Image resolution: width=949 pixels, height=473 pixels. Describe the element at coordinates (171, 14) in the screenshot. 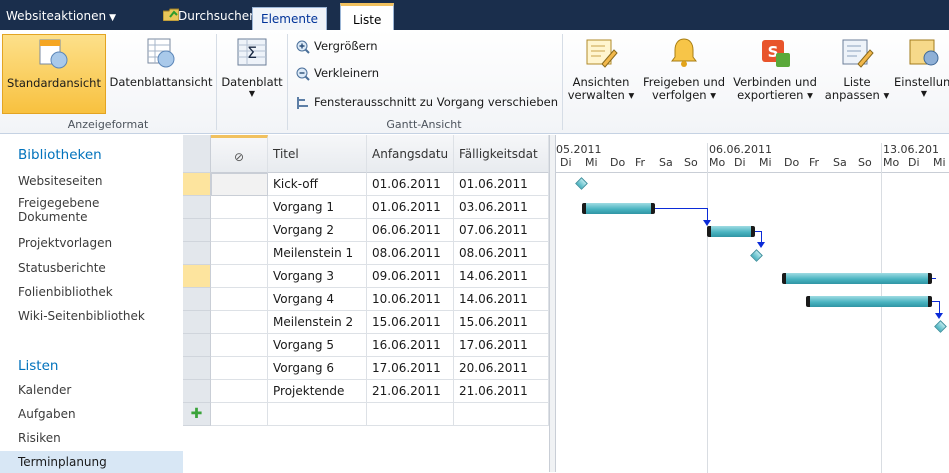

I see `navigate-up-icon` at that location.